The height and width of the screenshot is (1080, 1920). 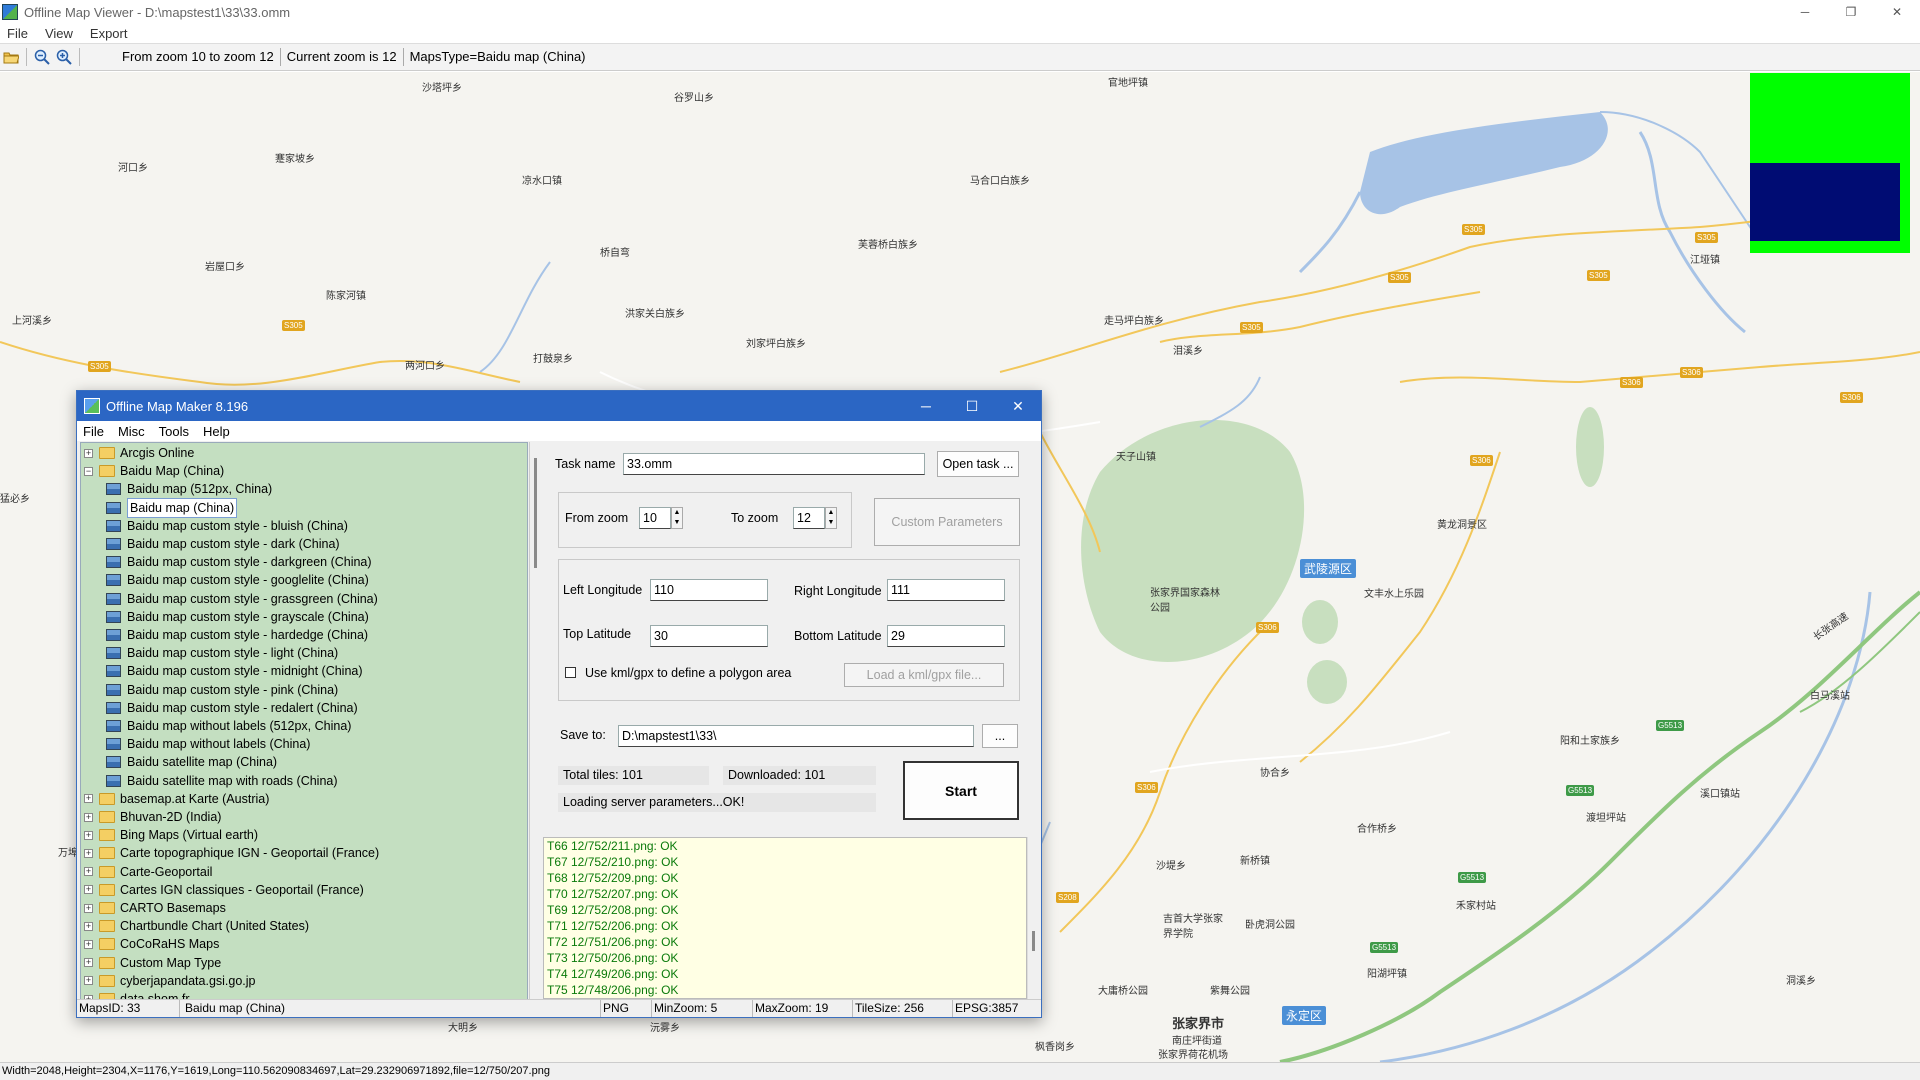 What do you see at coordinates (1720, 794) in the screenshot?
I see `place-label: 溪口镇站` at bounding box center [1720, 794].